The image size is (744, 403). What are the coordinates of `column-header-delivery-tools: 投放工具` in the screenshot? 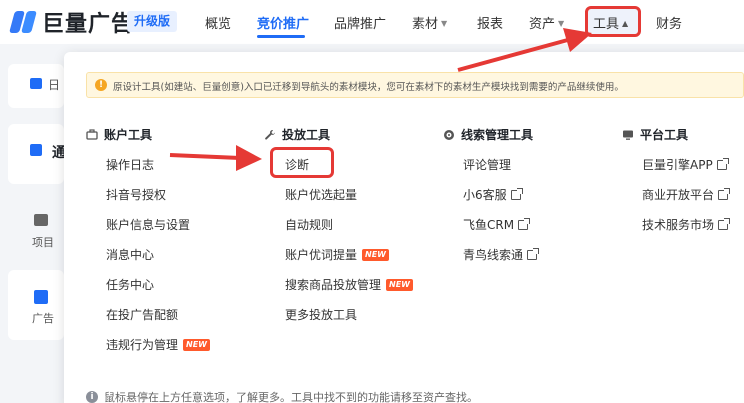 It's located at (297, 134).